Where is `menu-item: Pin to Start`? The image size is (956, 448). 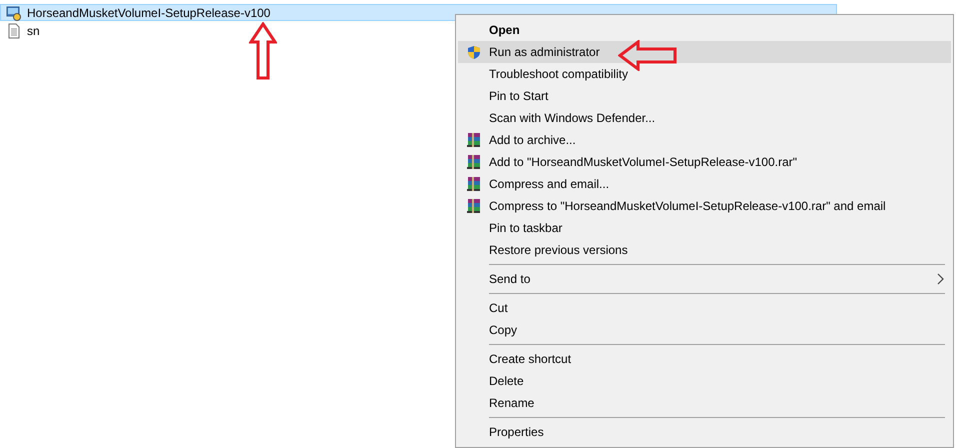
menu-item: Pin to Start is located at coordinates (704, 96).